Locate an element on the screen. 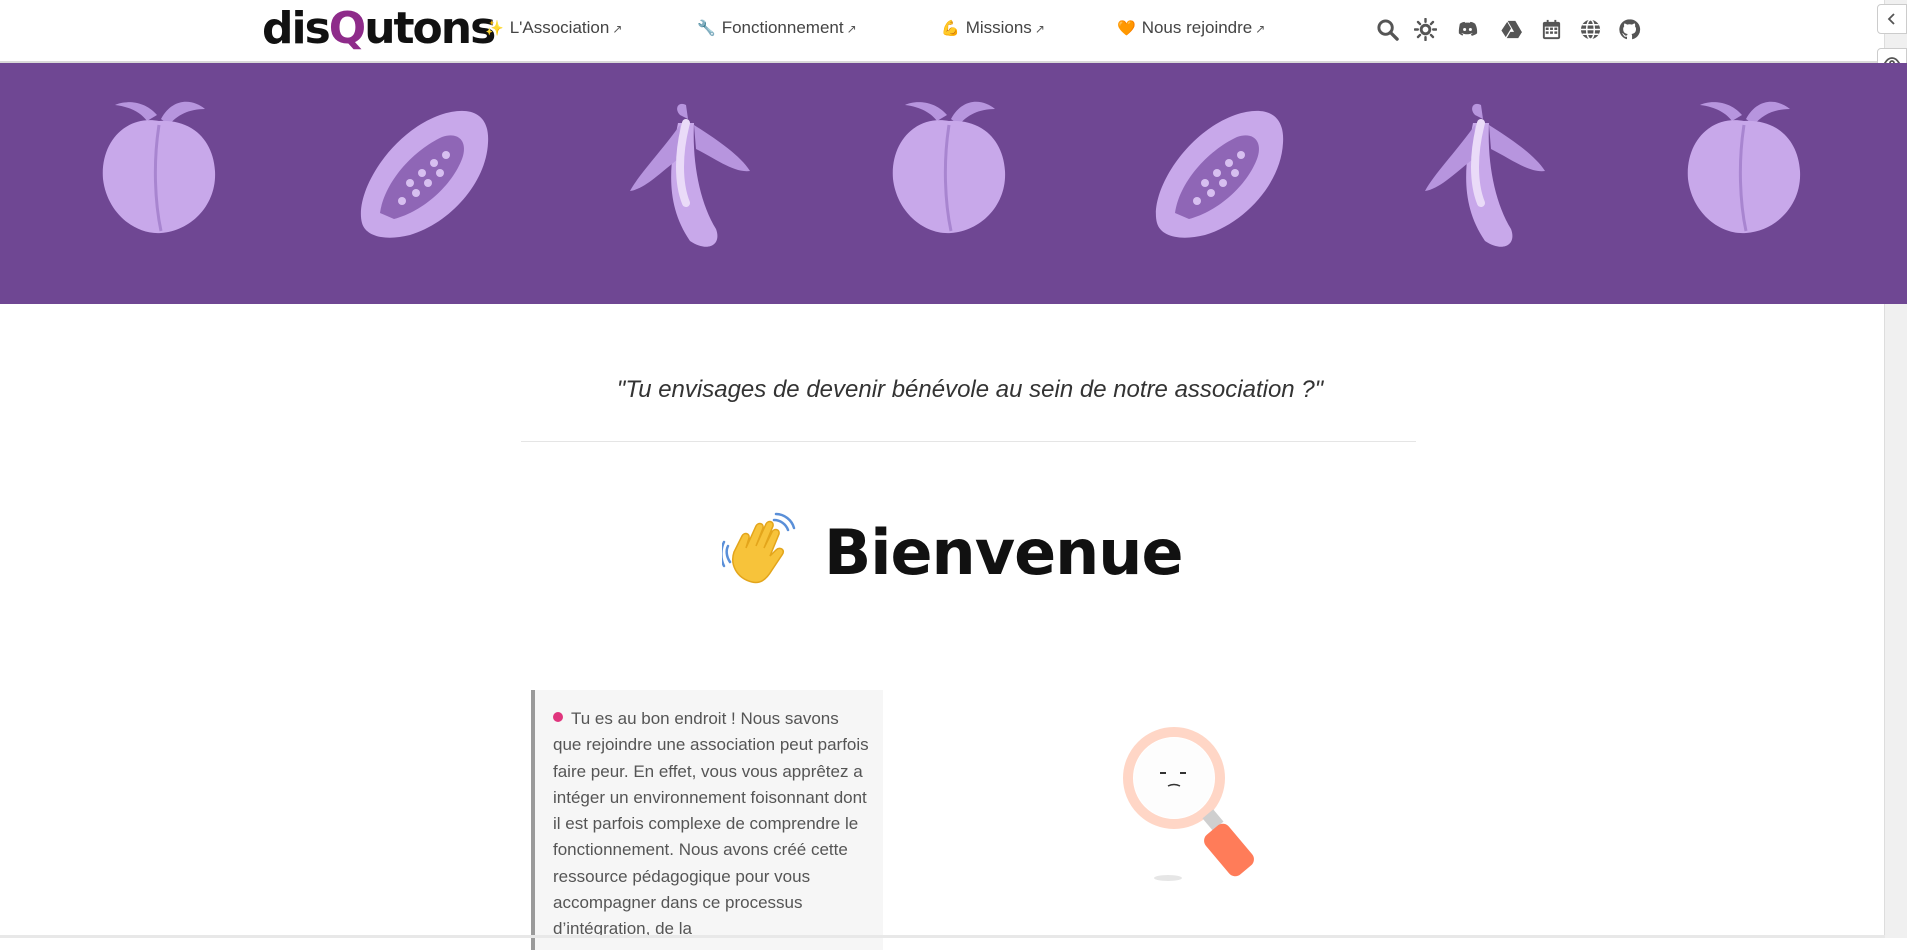 This screenshot has height=950, width=1907. nav-link-nous-rejoindre: 🧡 Nous rejoindre ↗ is located at coordinates (1191, 28).